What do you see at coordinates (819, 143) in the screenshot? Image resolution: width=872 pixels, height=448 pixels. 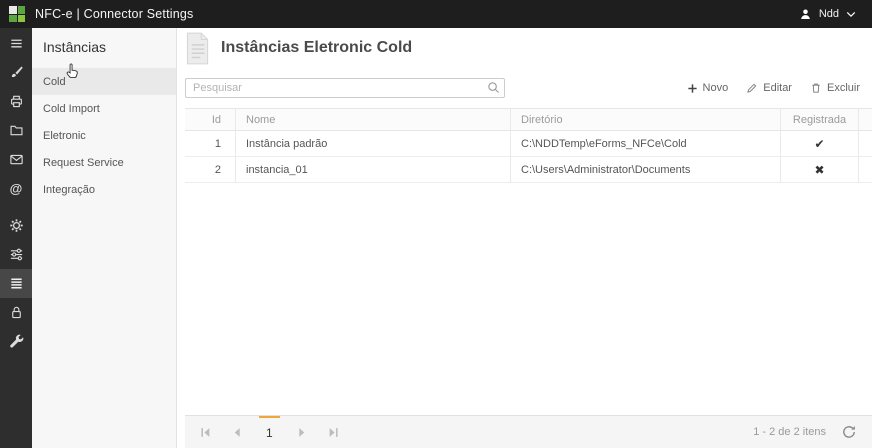 I see `registrada-check-icon: ✔` at bounding box center [819, 143].